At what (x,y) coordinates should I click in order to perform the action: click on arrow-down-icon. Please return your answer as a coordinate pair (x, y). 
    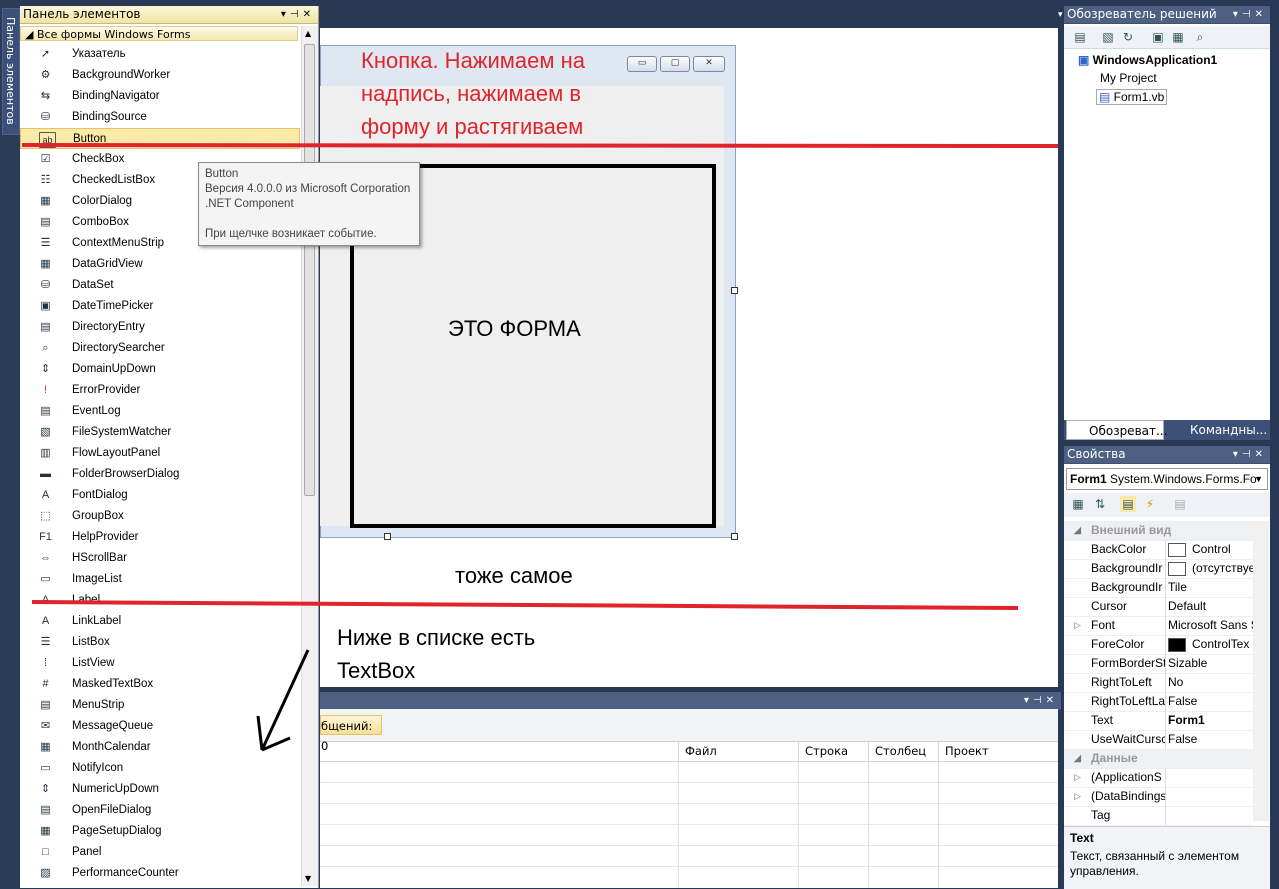
    Looking at the image, I should click on (283, 700).